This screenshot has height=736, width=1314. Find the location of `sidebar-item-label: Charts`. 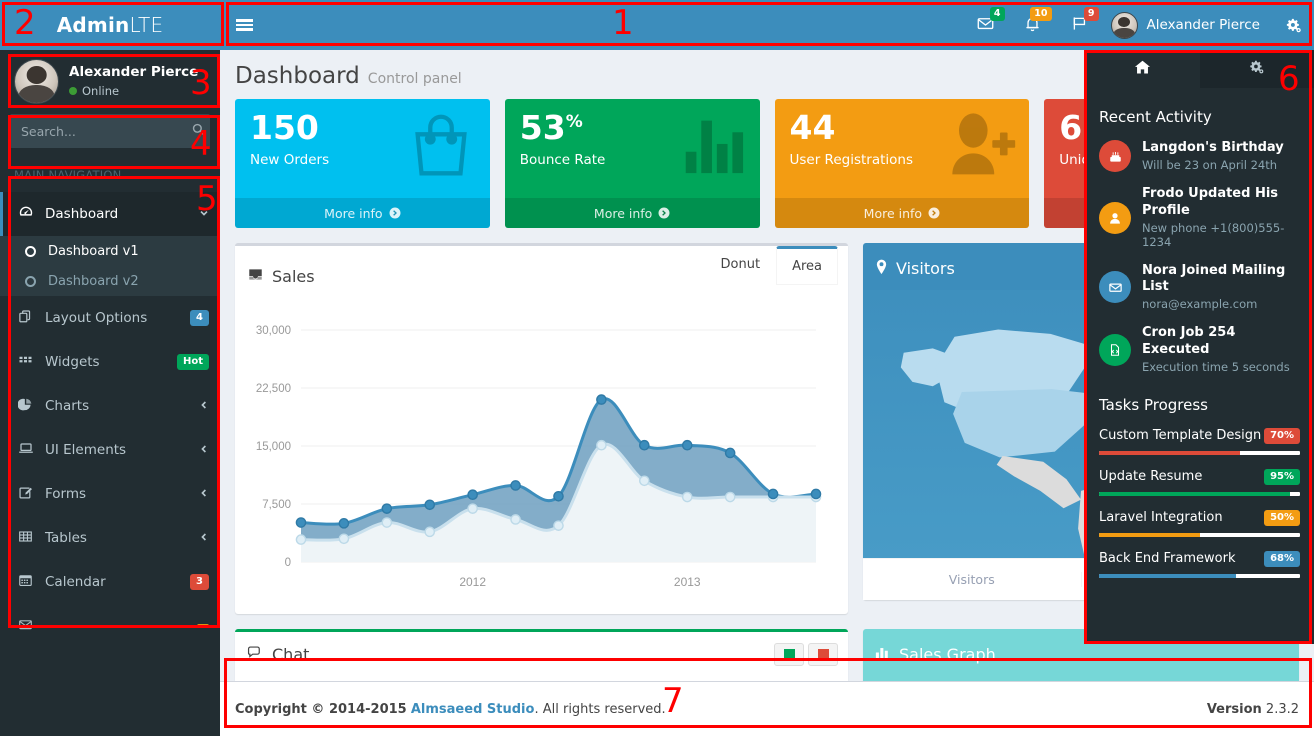

sidebar-item-label: Charts is located at coordinates (67, 406).